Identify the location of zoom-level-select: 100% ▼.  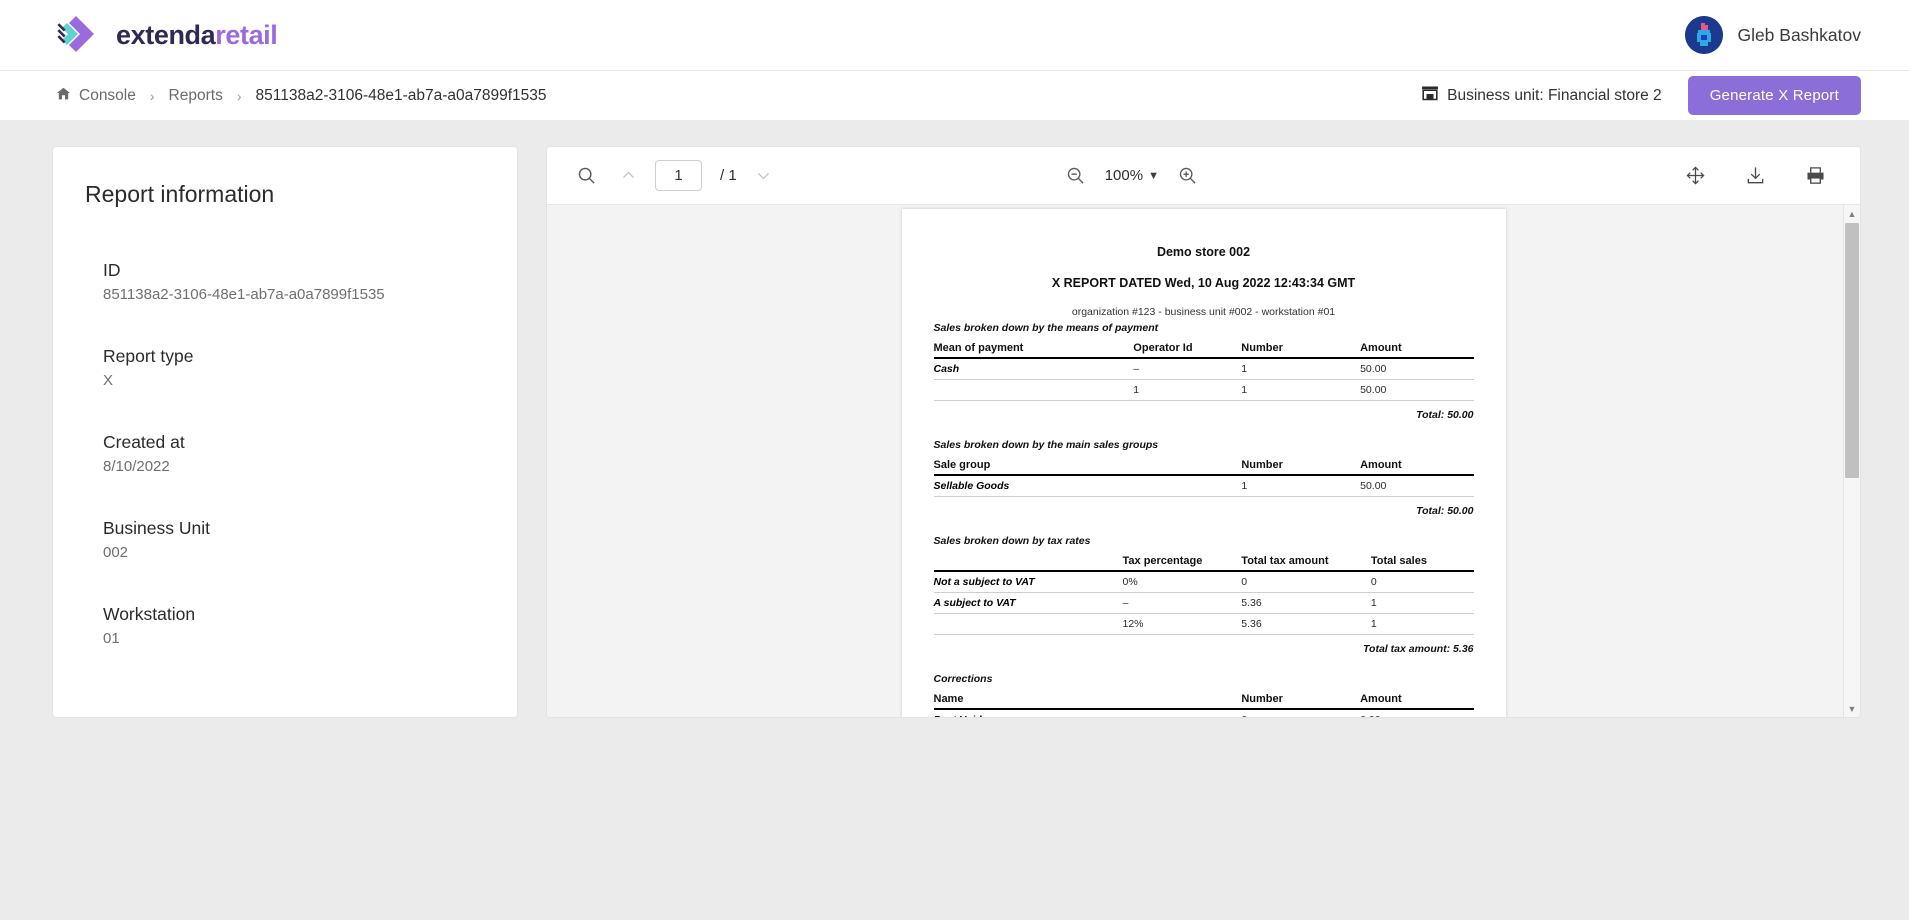
(1132, 175).